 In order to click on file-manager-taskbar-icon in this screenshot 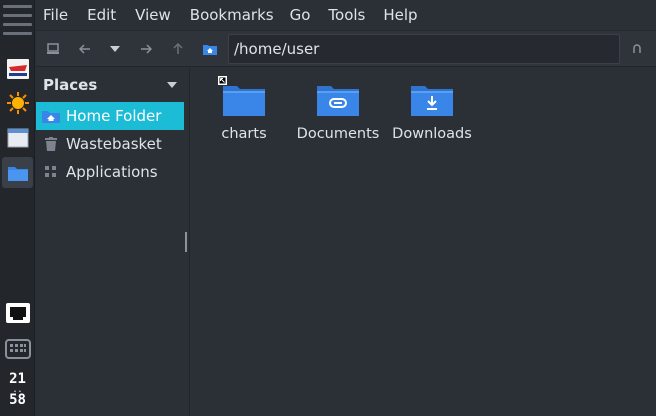, I will do `click(17, 172)`.